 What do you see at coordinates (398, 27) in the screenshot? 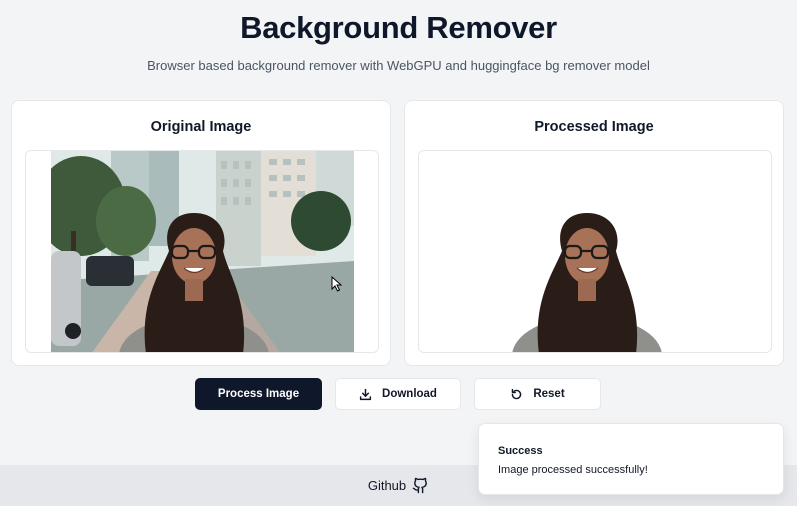
I see `page-title: Background Remover` at bounding box center [398, 27].